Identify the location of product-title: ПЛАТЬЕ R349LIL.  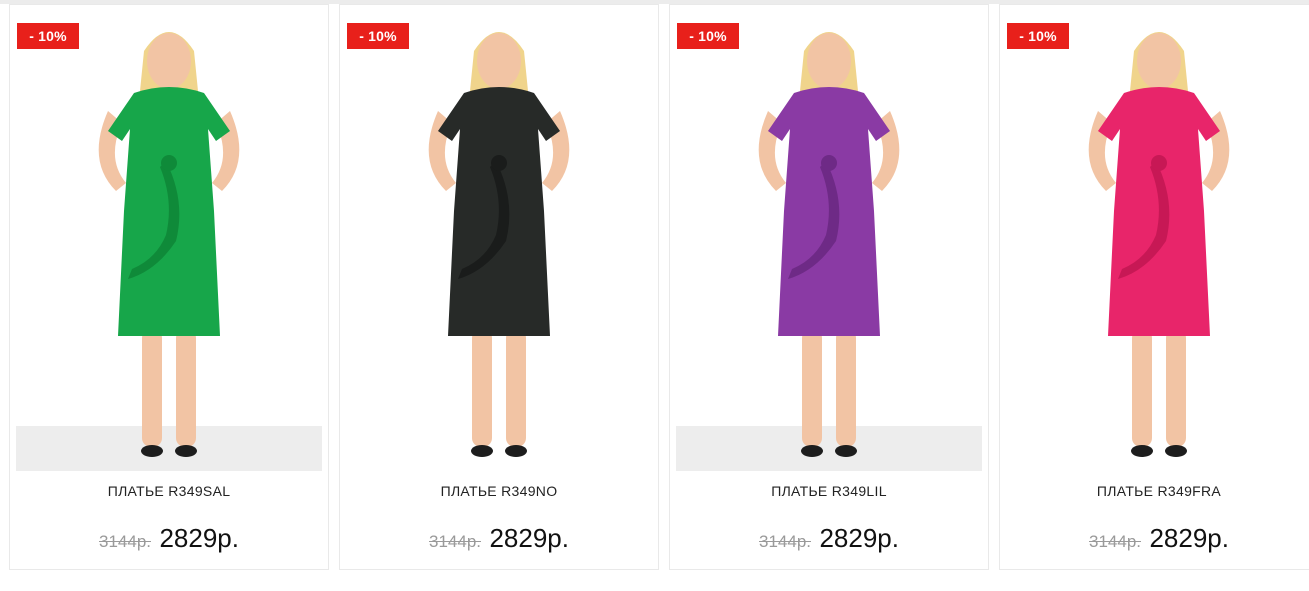
(829, 491).